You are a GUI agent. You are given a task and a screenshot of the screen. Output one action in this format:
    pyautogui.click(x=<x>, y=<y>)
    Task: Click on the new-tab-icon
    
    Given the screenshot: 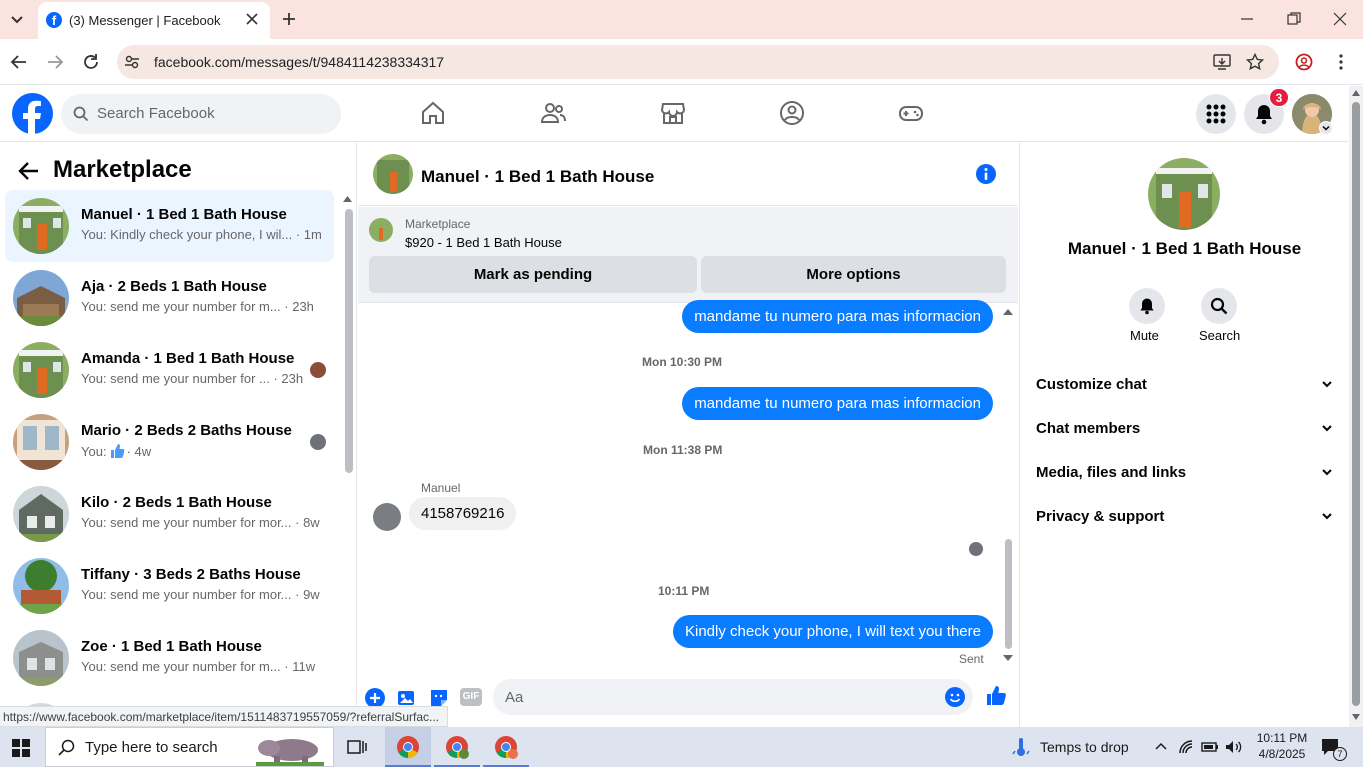 What is the action you would take?
    pyautogui.click(x=289, y=19)
    